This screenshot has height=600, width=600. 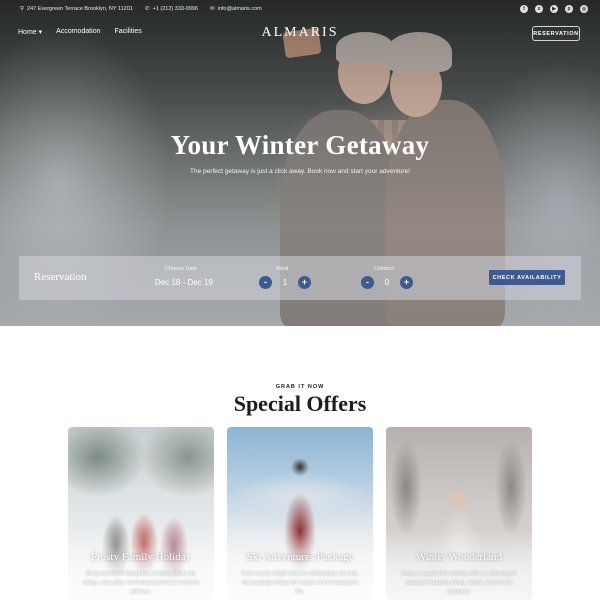 I want to click on reservation-button: RESERVATION, so click(x=556, y=33).